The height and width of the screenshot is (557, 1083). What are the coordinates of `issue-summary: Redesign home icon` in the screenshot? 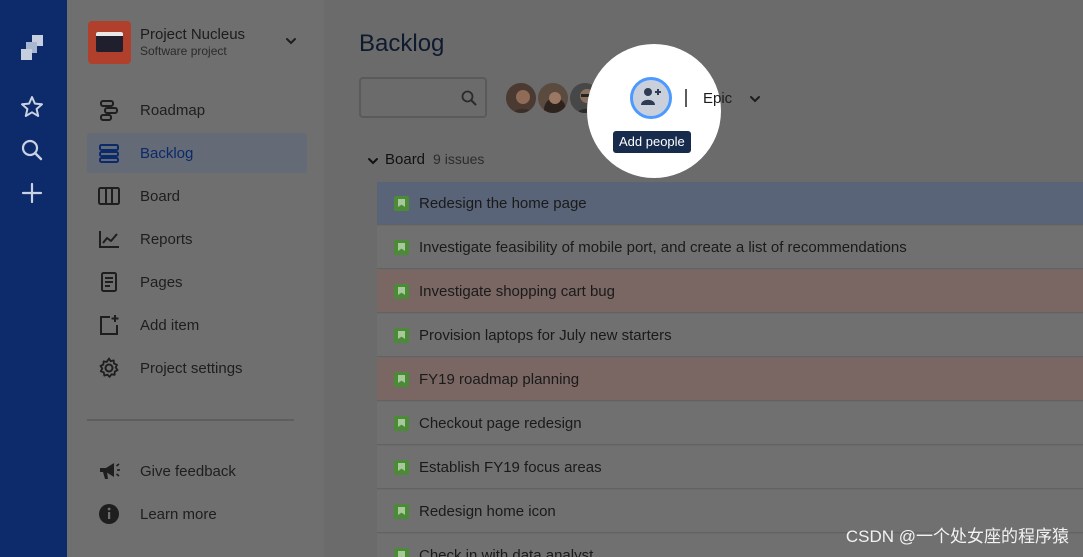 It's located at (487, 511).